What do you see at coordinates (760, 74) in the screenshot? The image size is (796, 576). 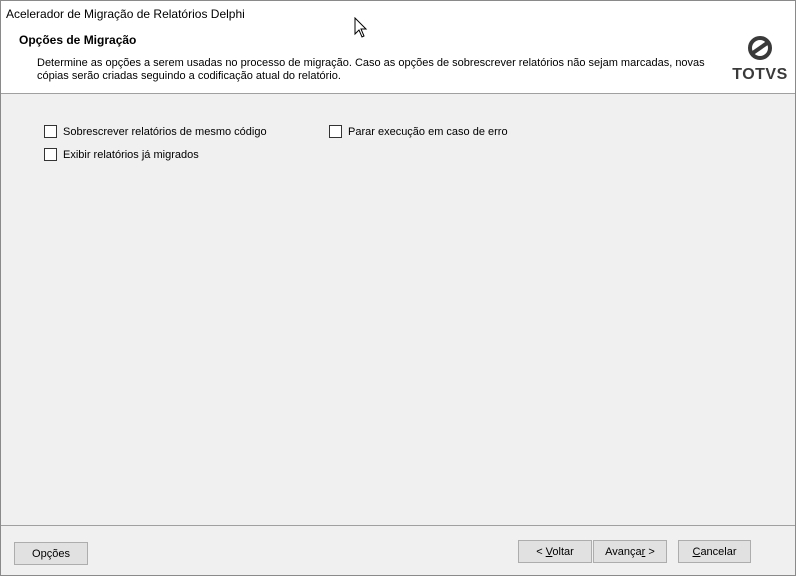 I see `logo-wordmark: TOTVS` at bounding box center [760, 74].